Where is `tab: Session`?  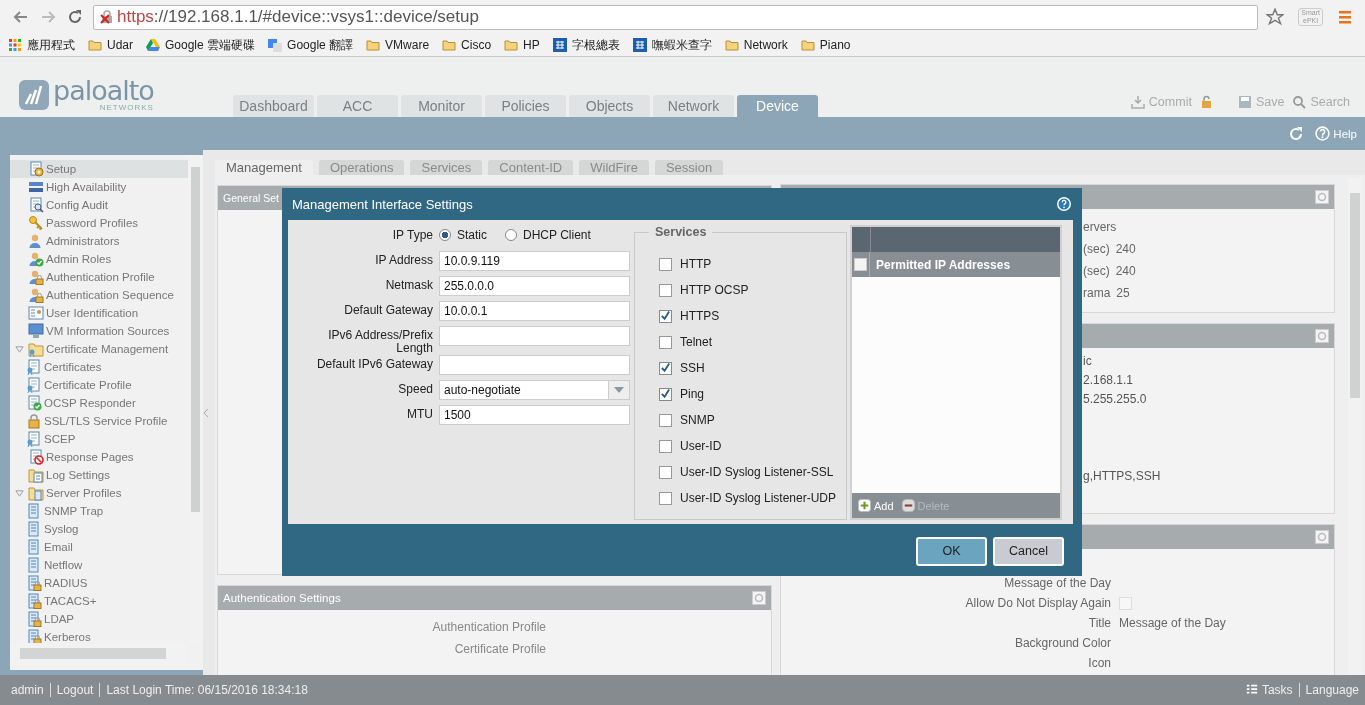
tab: Session is located at coordinates (689, 167).